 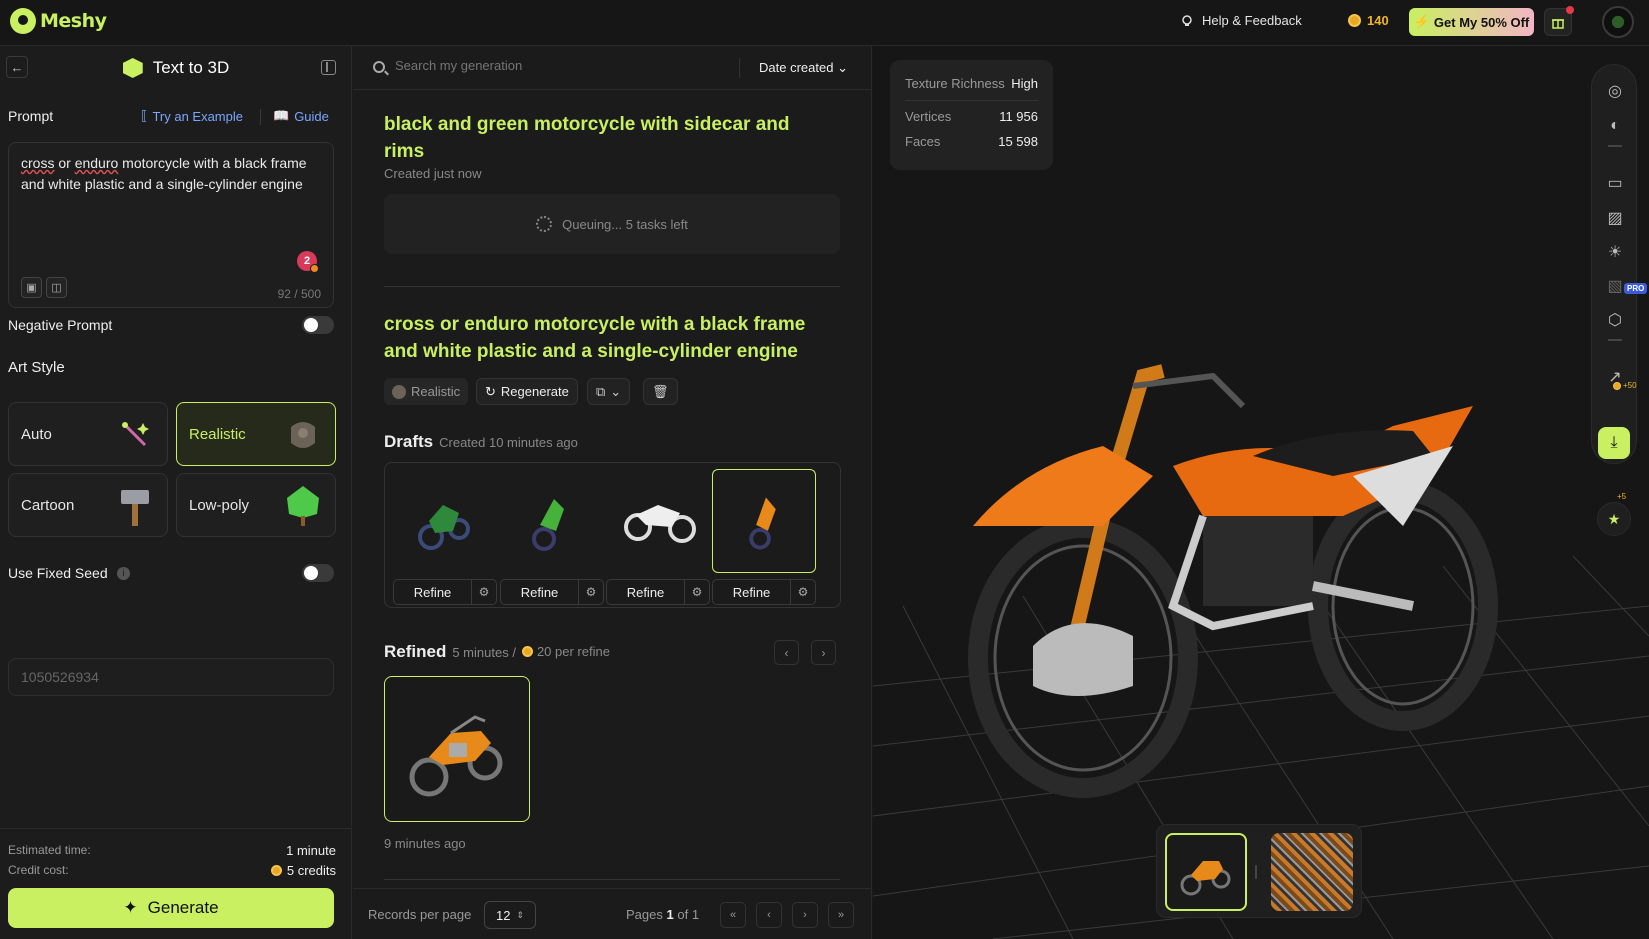 What do you see at coordinates (171, 908) in the screenshot?
I see `generate-button: ✦ Generate` at bounding box center [171, 908].